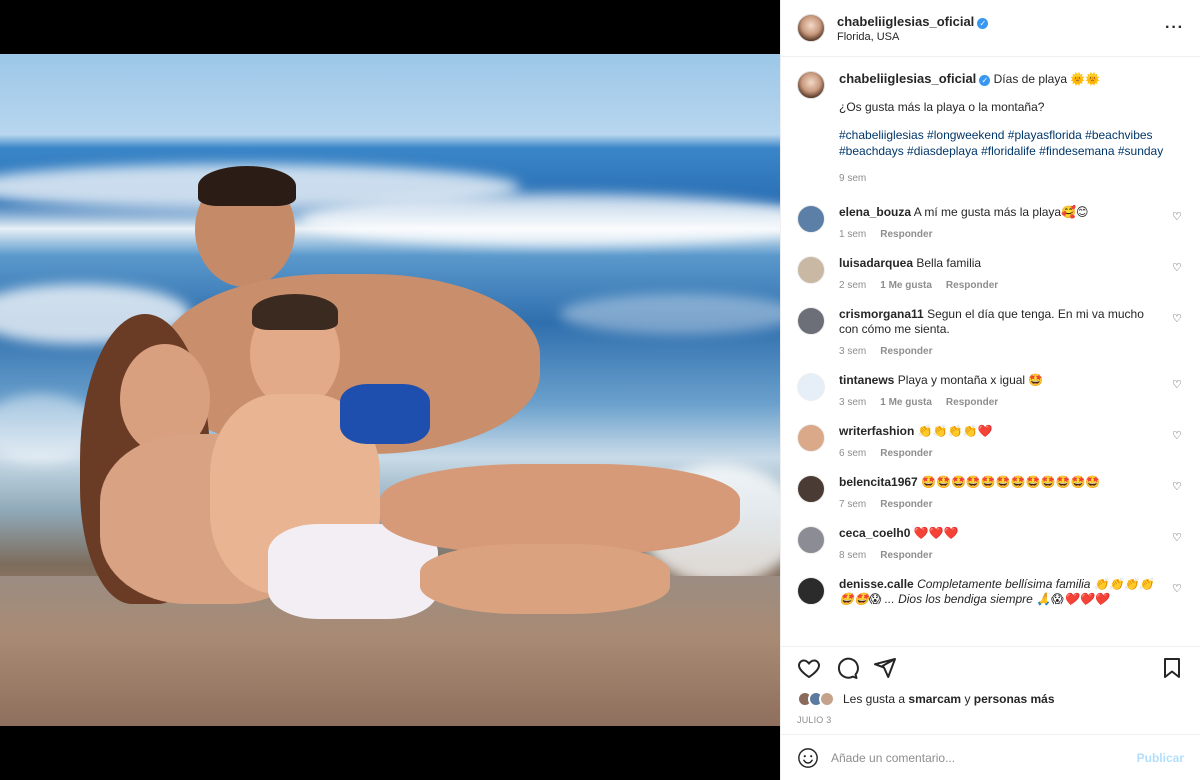  What do you see at coordinates (876, 431) in the screenshot?
I see `commenter-username: writerfashion` at bounding box center [876, 431].